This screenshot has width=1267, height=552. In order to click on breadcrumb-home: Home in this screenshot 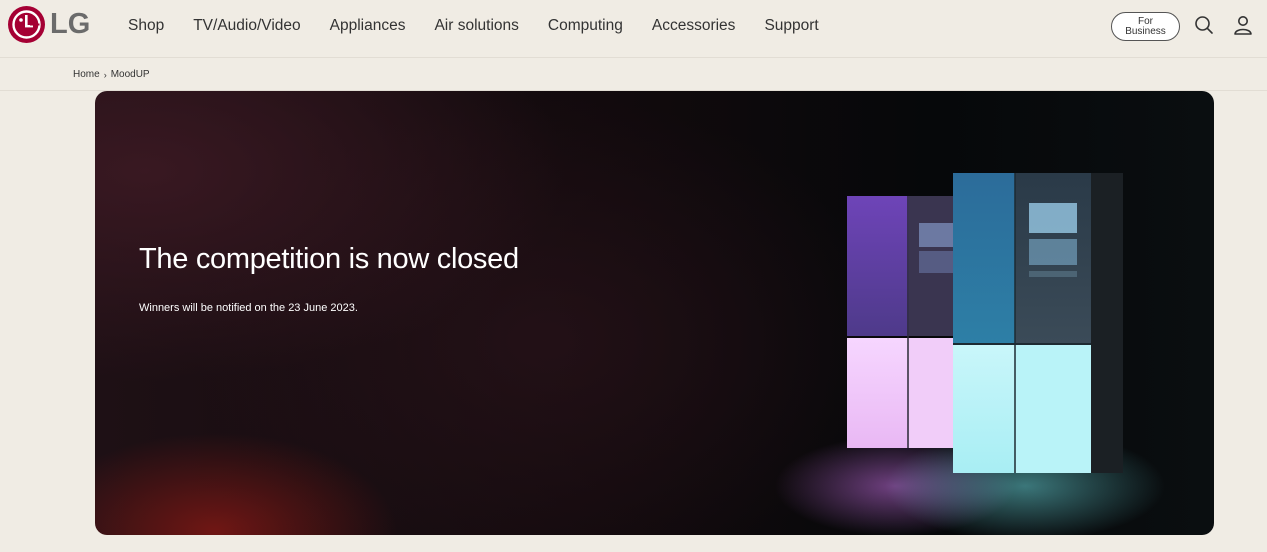, I will do `click(86, 74)`.